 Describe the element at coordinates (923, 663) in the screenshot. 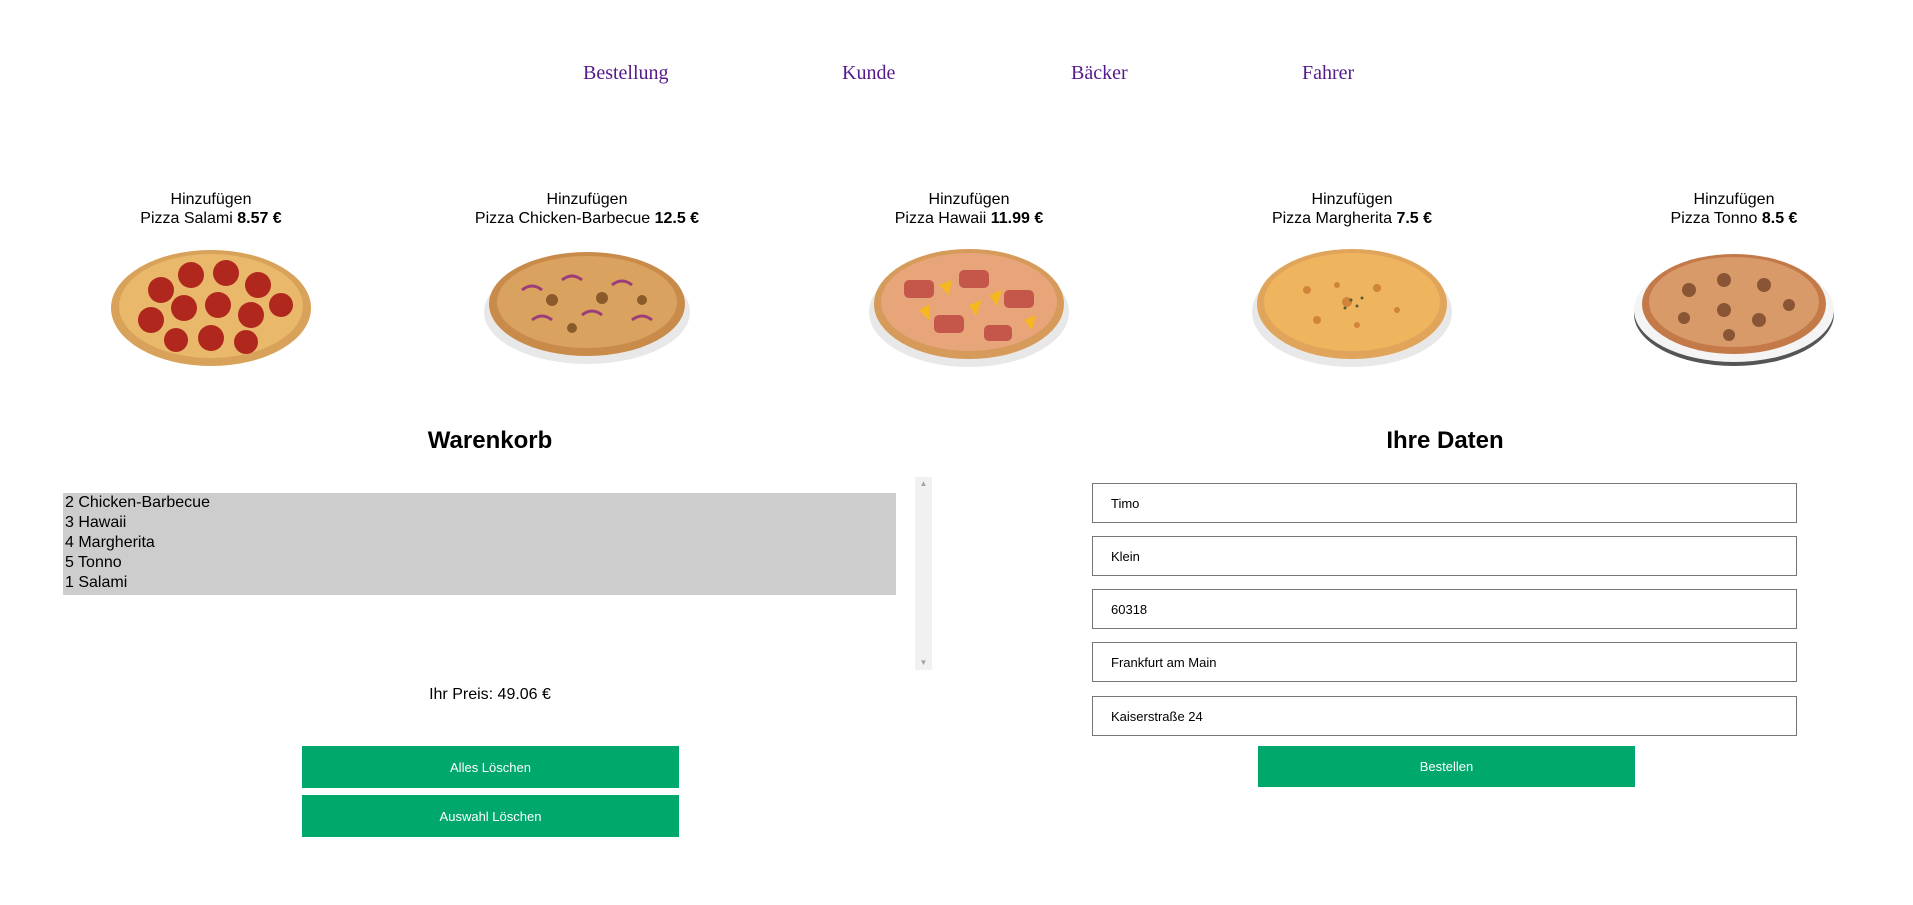

I see `scroll-down-arrow-icon: ▼` at that location.